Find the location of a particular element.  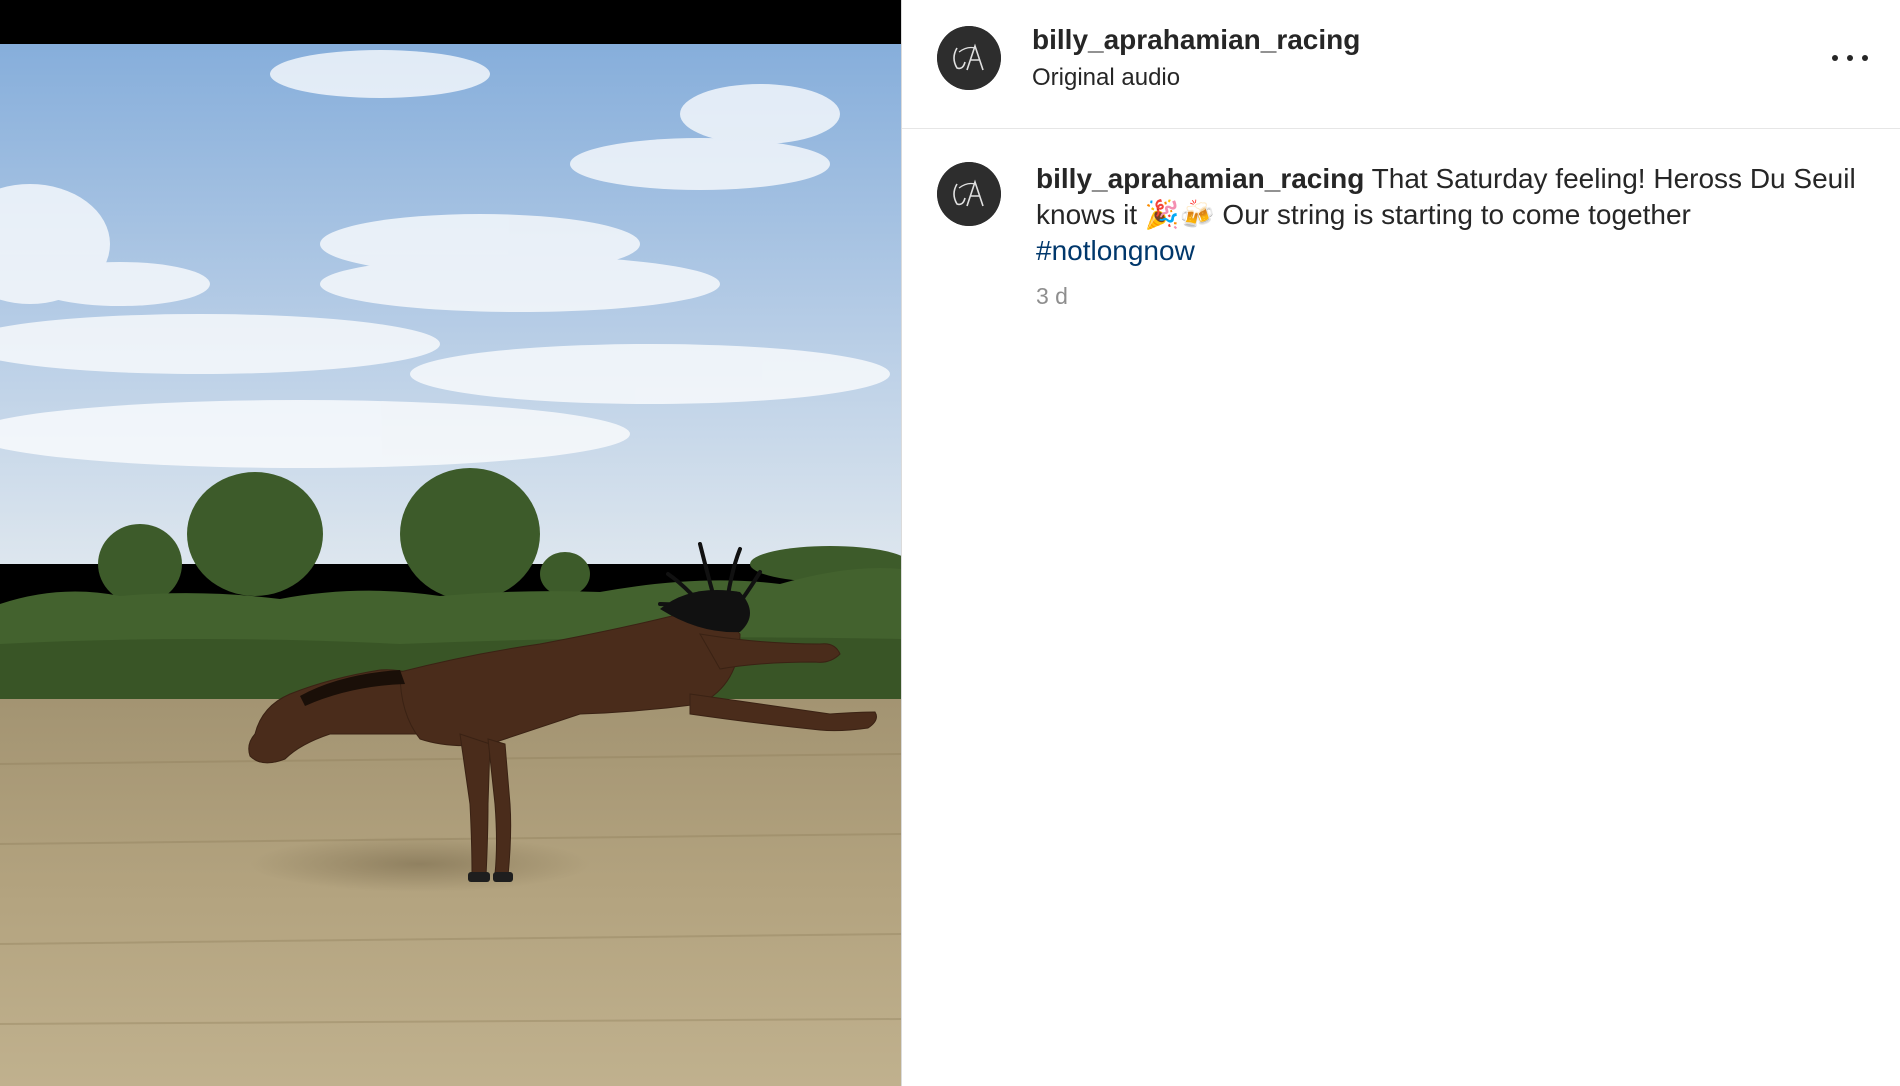

caption-avatar is located at coordinates (969, 194).